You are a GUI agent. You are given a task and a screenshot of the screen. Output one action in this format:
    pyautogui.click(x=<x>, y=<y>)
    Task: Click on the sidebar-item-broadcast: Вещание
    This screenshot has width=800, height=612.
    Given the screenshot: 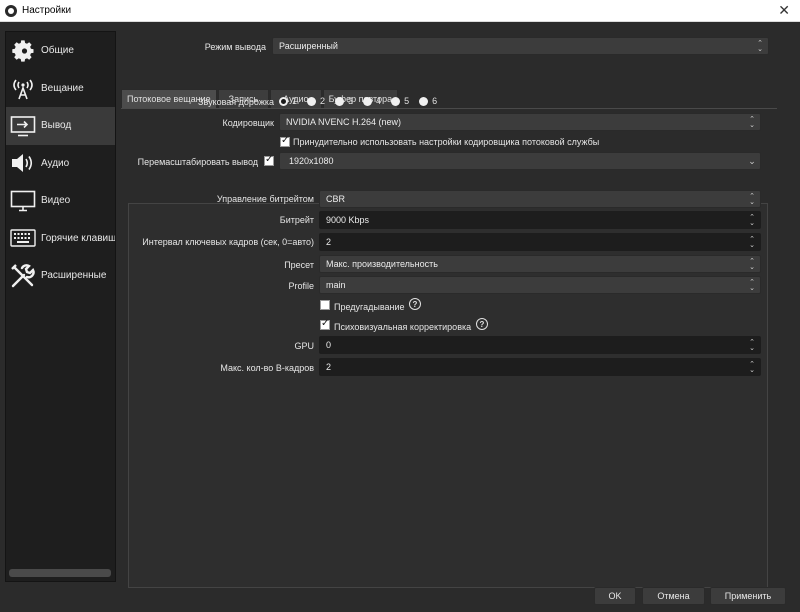 What is the action you would take?
    pyautogui.click(x=60, y=89)
    